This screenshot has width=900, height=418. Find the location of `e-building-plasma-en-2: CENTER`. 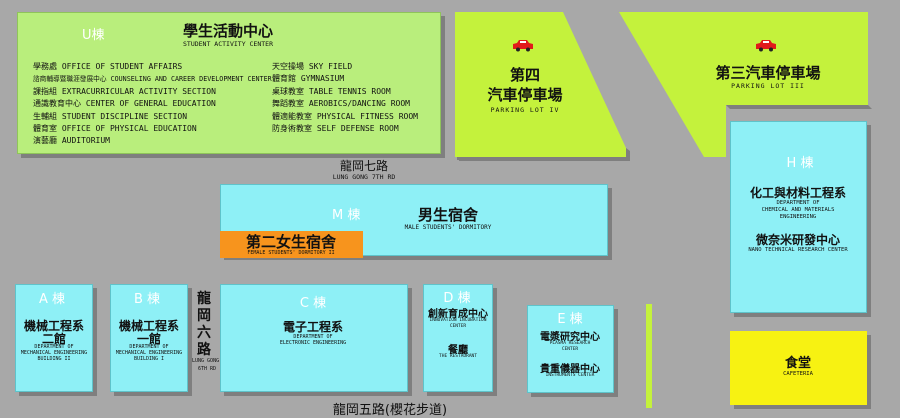

e-building-plasma-en-2: CENTER is located at coordinates (570, 349).